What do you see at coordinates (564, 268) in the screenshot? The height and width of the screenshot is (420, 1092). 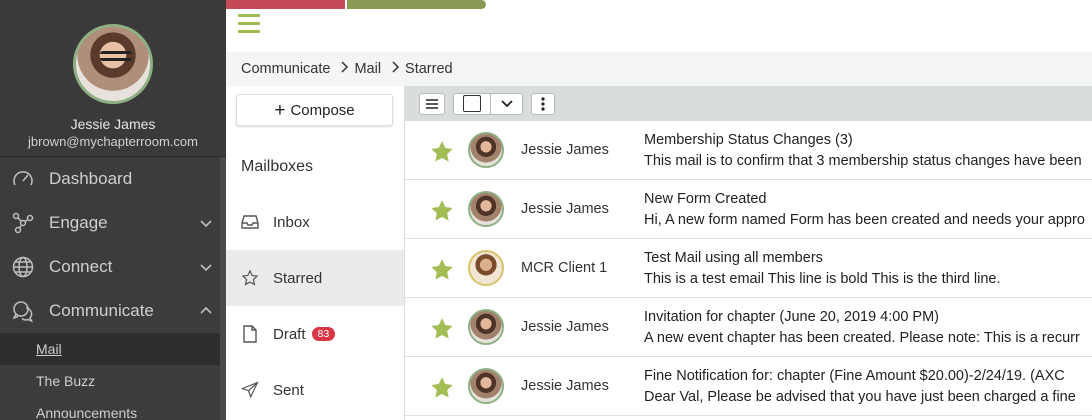 I see `mail-sender: MCR Client 1` at bounding box center [564, 268].